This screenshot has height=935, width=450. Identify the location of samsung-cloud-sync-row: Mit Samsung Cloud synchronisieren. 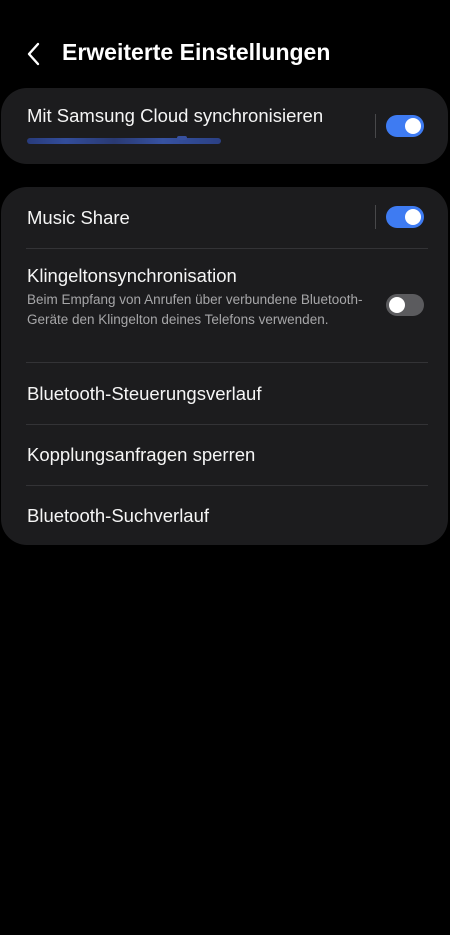
(224, 126).